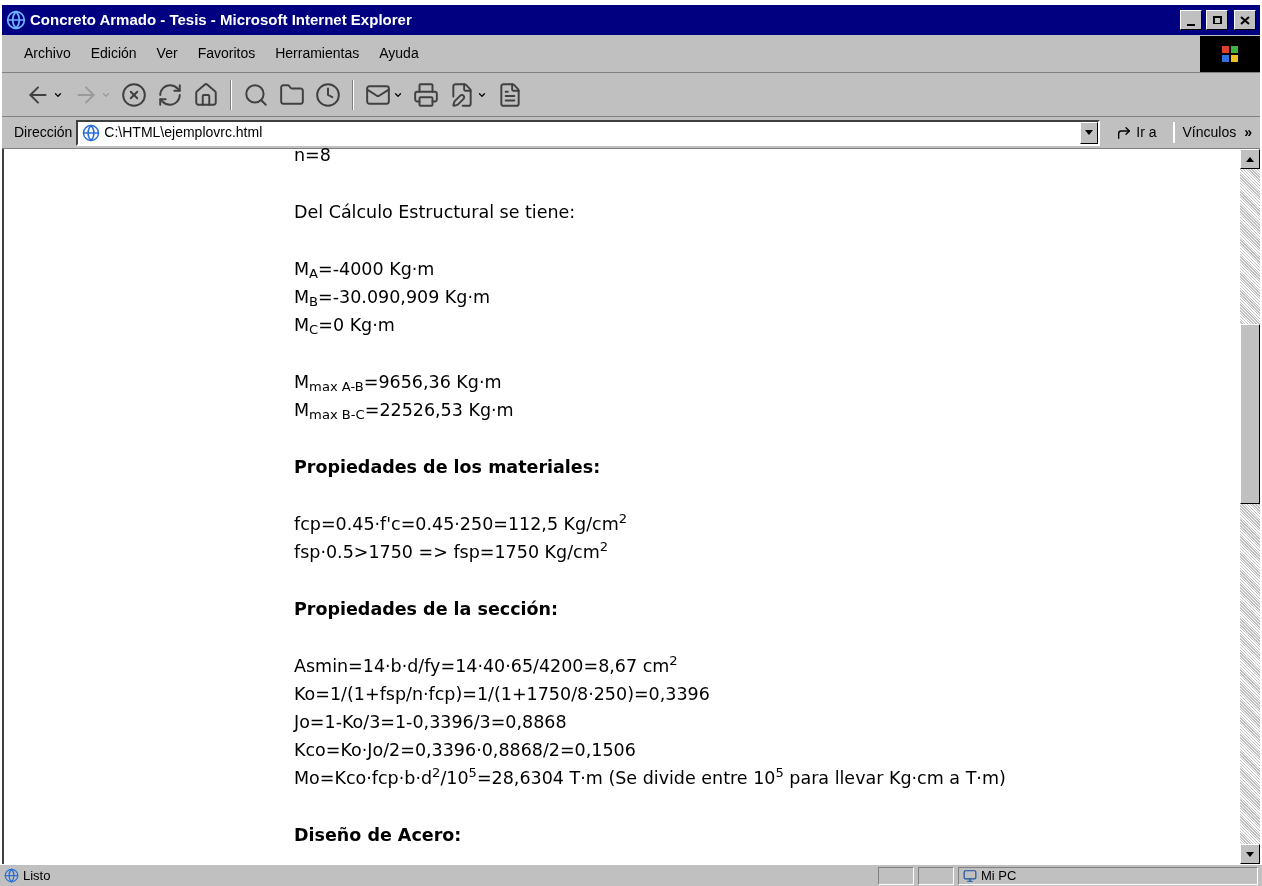 The height and width of the screenshot is (886, 1262). Describe the element at coordinates (393, 298) in the screenshot. I see `formula-line: M$_{B}$=-30.090,909 Kg·m` at that location.